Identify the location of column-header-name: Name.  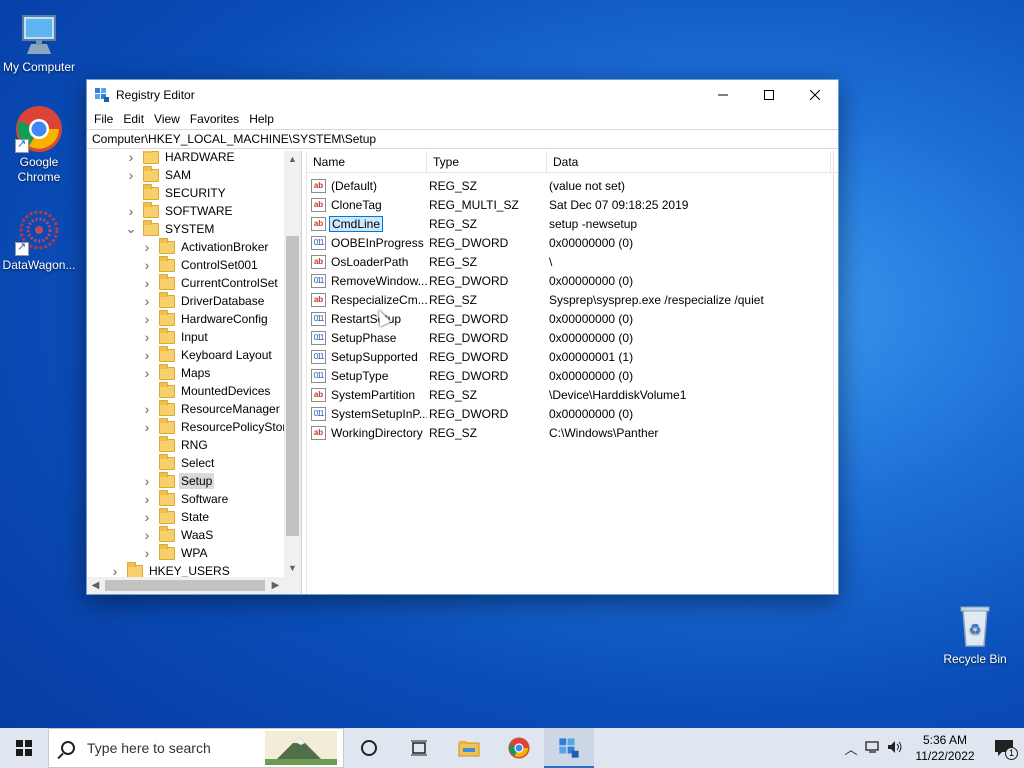
(367, 161).